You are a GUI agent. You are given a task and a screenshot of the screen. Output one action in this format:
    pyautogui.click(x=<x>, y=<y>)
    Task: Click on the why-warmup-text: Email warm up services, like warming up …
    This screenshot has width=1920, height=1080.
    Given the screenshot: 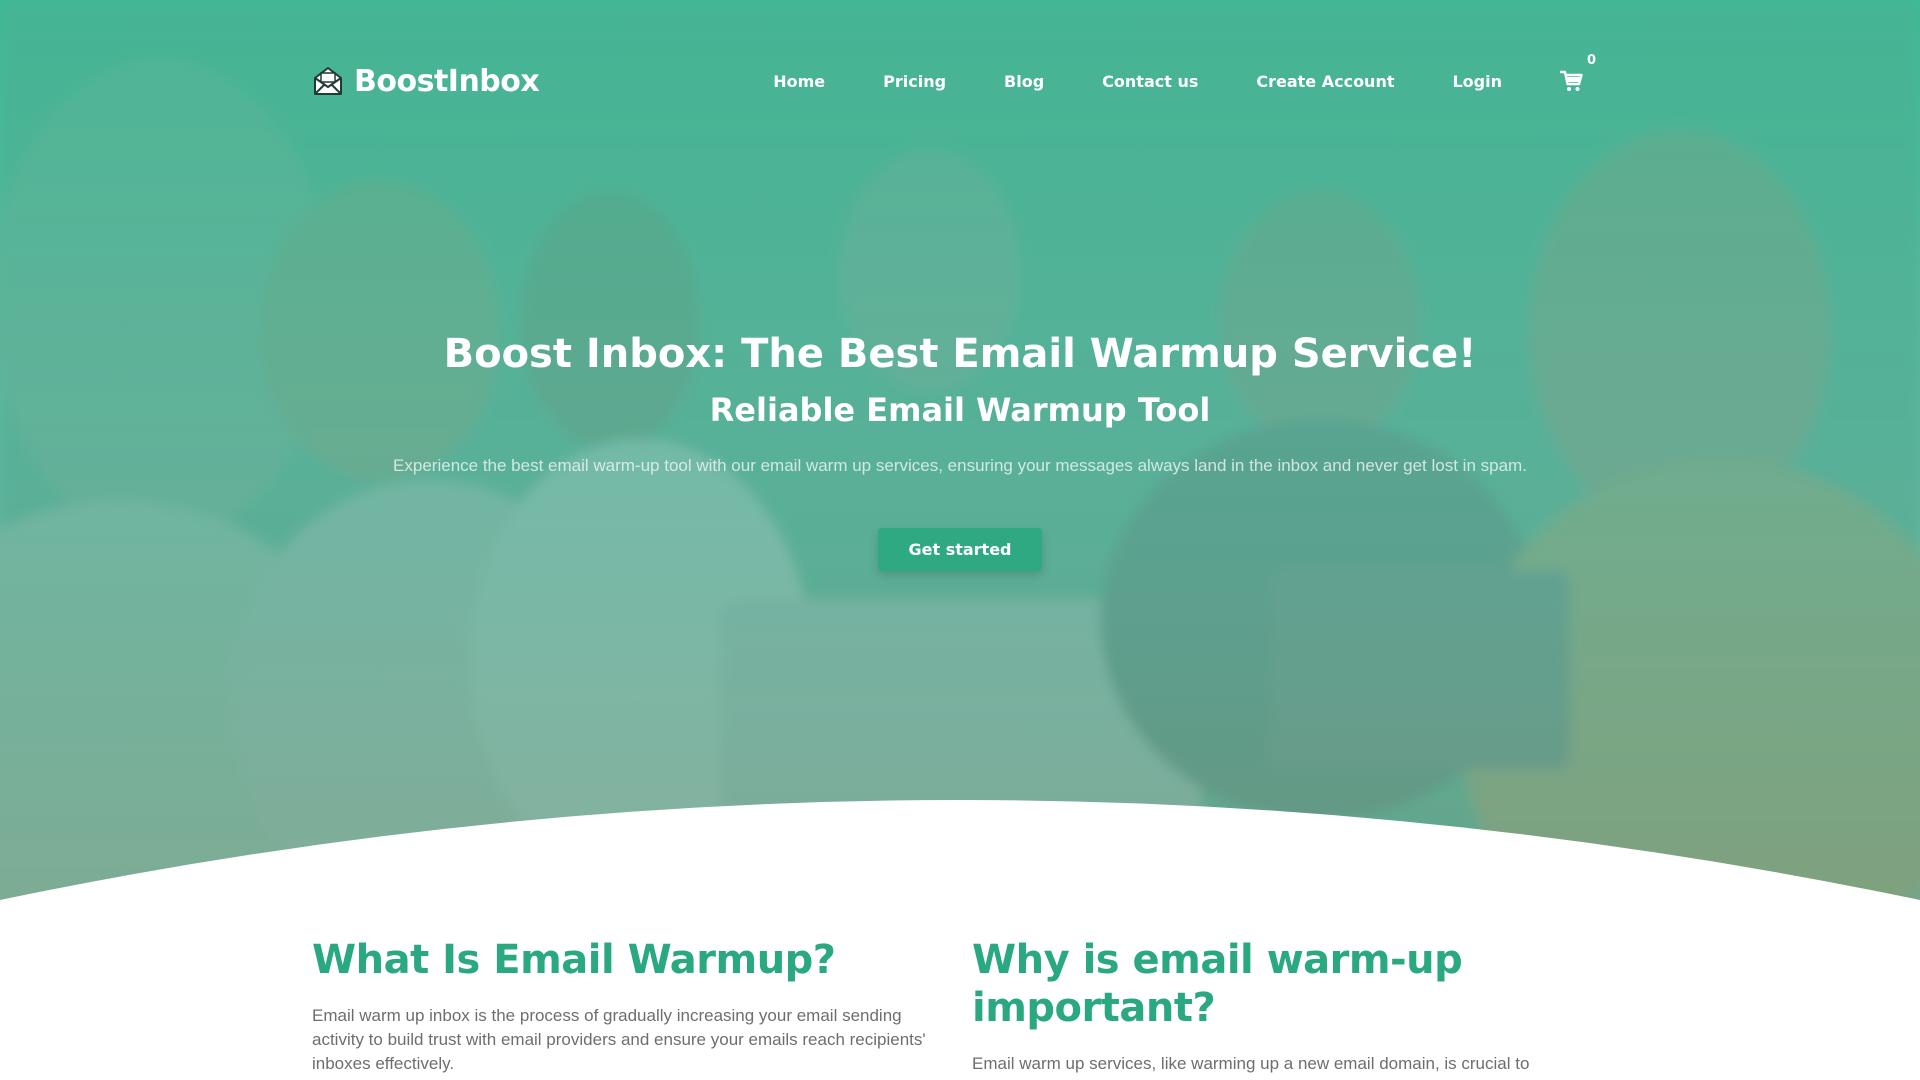 What is the action you would take?
    pyautogui.click(x=1251, y=1067)
    